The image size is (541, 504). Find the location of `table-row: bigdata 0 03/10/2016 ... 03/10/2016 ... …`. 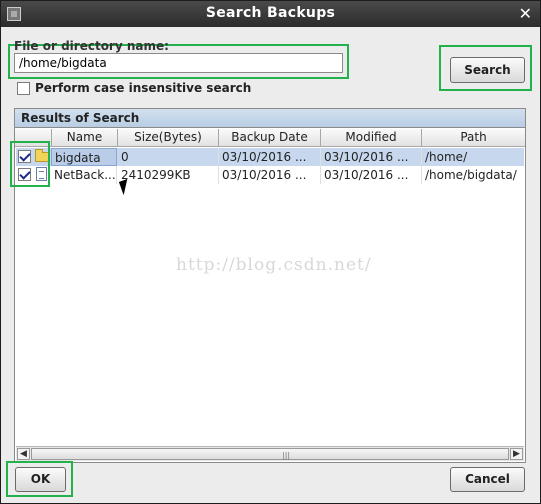

table-row: bigdata 0 03/10/2016 ... 03/10/2016 ... … is located at coordinates (270, 157).